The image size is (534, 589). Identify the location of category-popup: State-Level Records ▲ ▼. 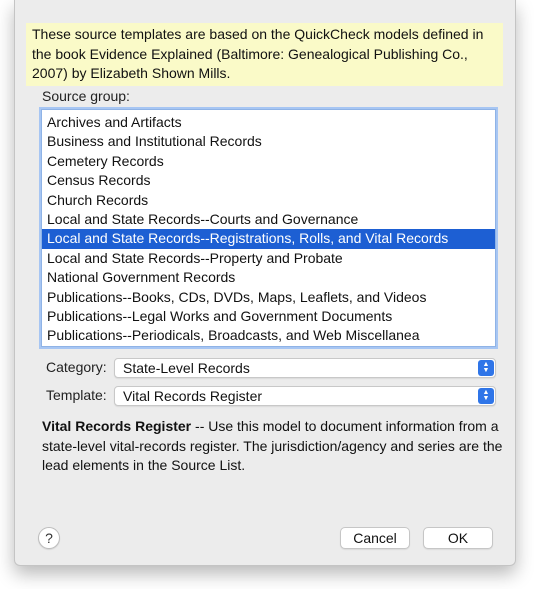
(305, 368).